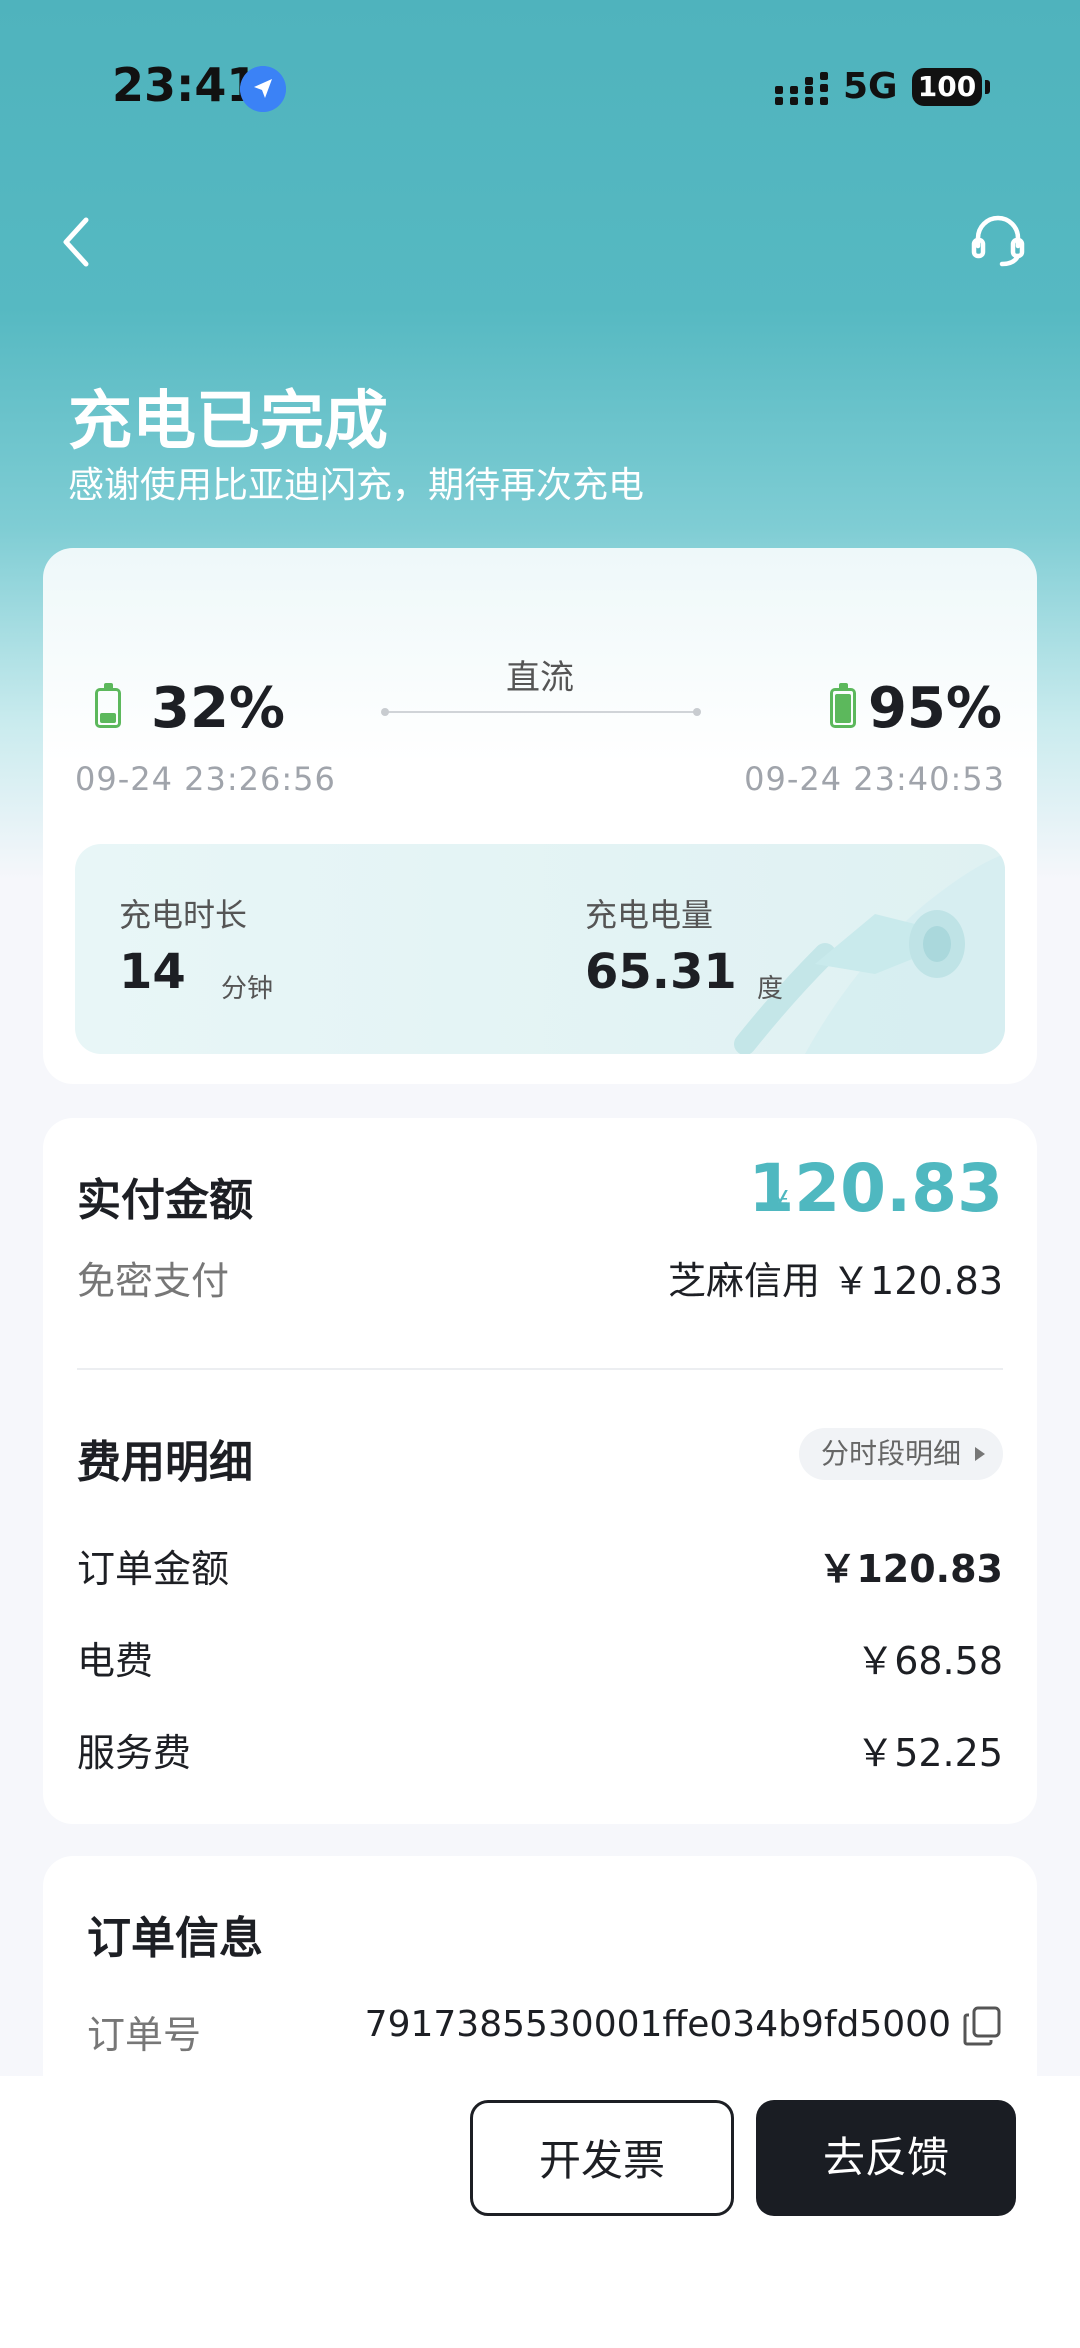 This screenshot has width=1080, height=2348. I want to click on fee-row-service: 服务费 ￥52.25, so click(540, 1752).